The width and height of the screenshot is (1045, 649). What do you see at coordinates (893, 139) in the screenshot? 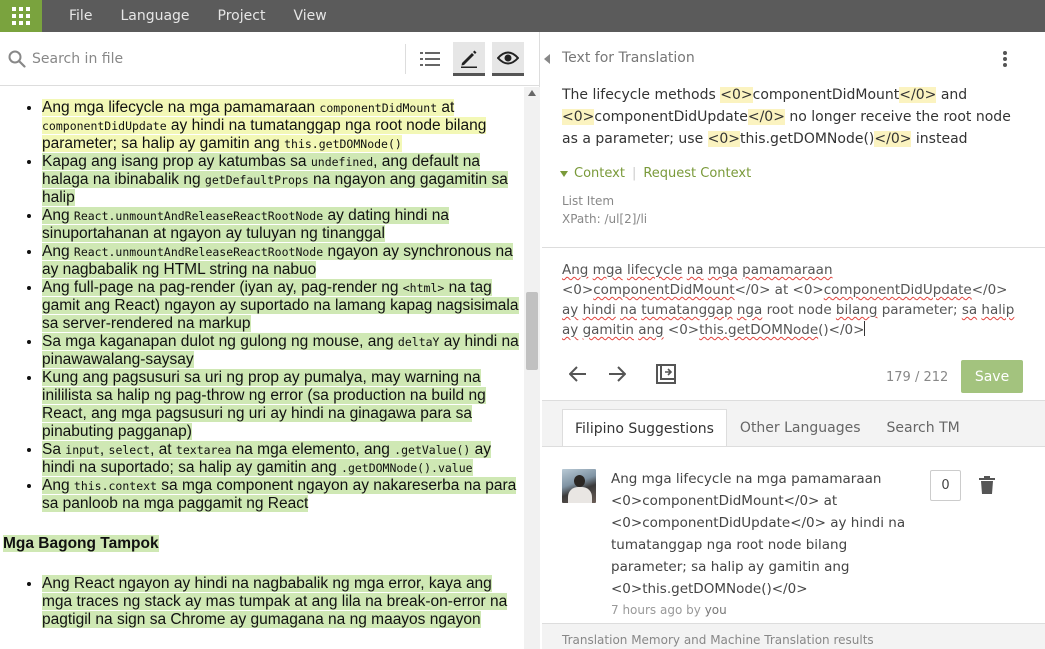
I see `placeable-tag: </0>` at bounding box center [893, 139].